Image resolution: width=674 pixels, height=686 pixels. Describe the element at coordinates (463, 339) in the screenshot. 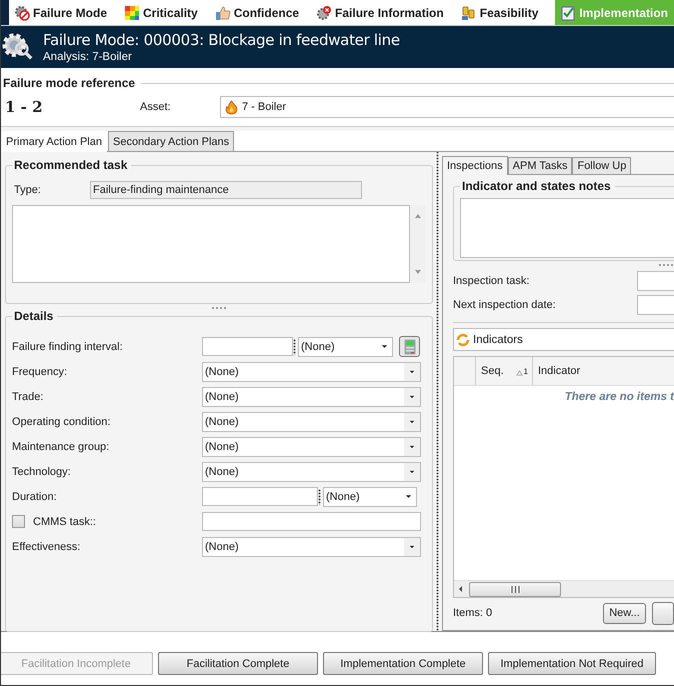

I see `refresh-icon` at that location.